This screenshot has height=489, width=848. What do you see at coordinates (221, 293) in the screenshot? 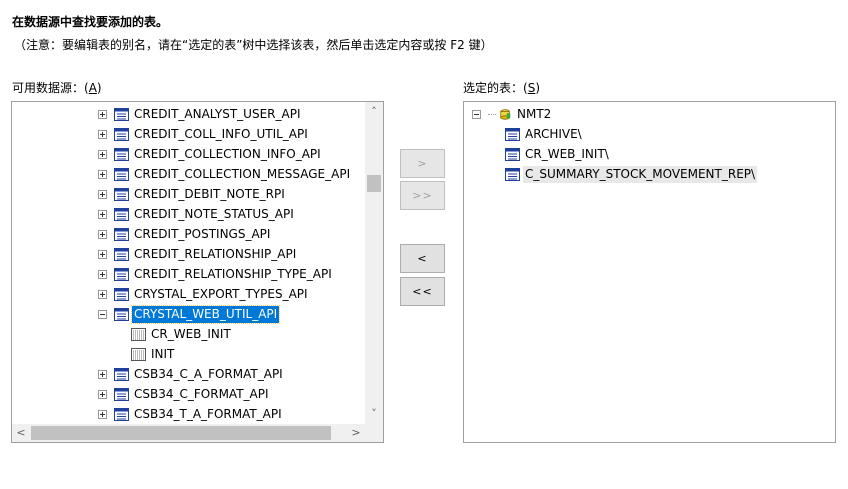
I see `tree-item-label: CRYSTAL_EXPORT_TYPES_API` at bounding box center [221, 293].